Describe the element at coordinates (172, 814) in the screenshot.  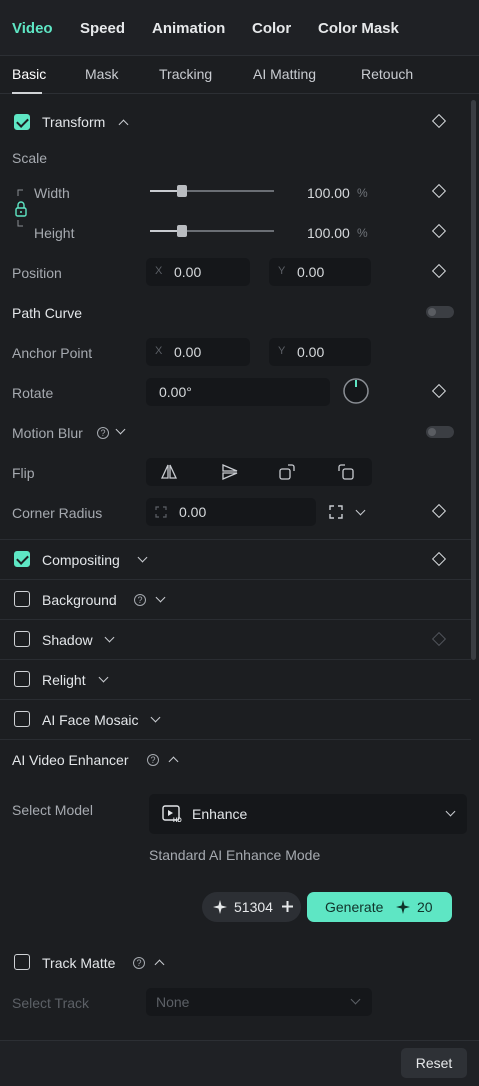
I see `hd-video-icon: HD` at that location.